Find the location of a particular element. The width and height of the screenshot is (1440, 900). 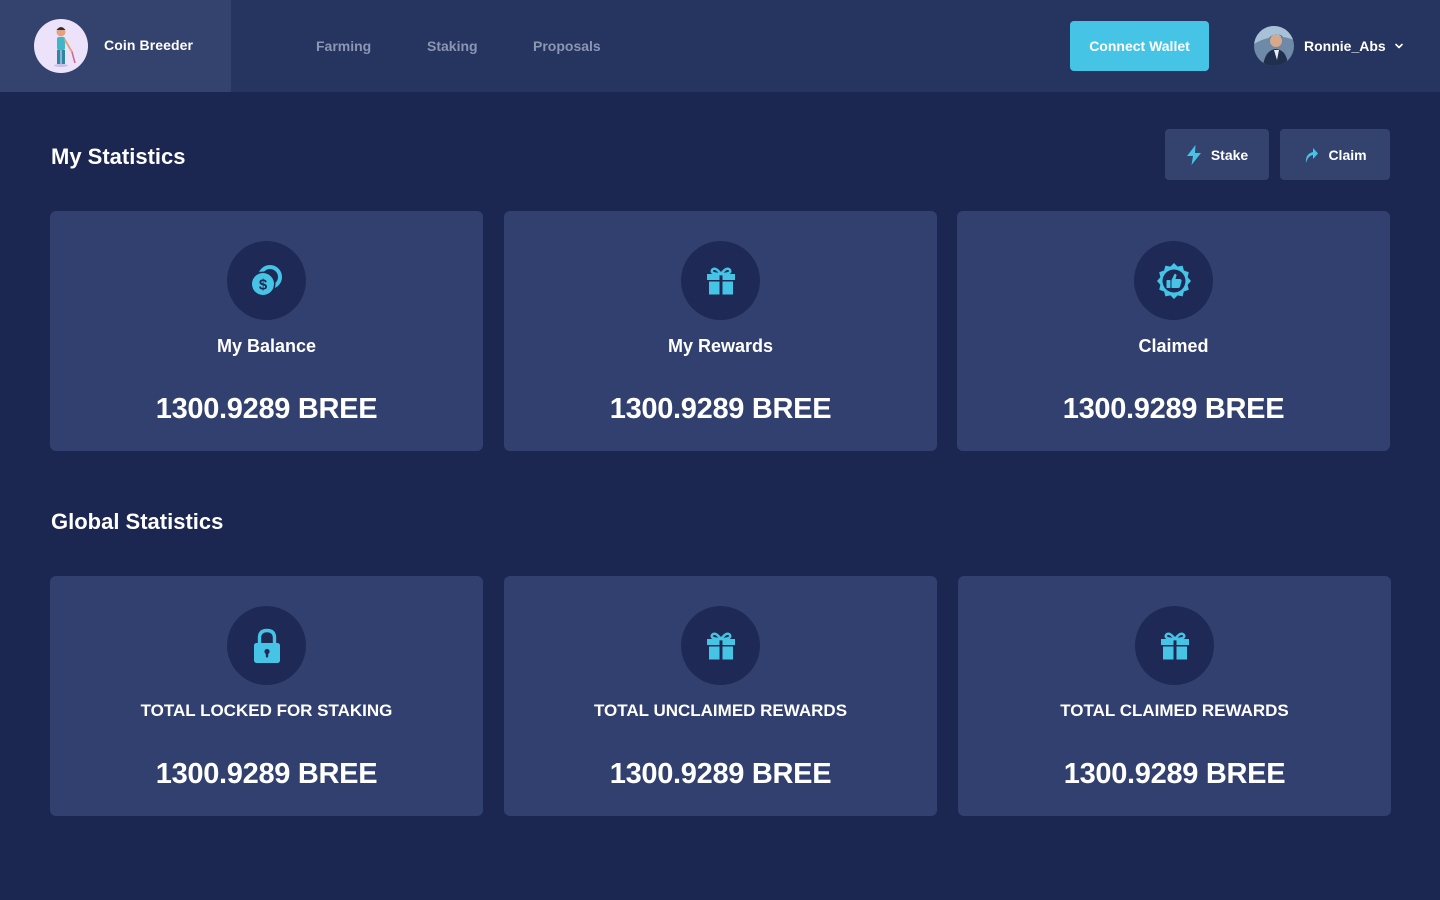

username: Ronnie_Abs is located at coordinates (1345, 46).